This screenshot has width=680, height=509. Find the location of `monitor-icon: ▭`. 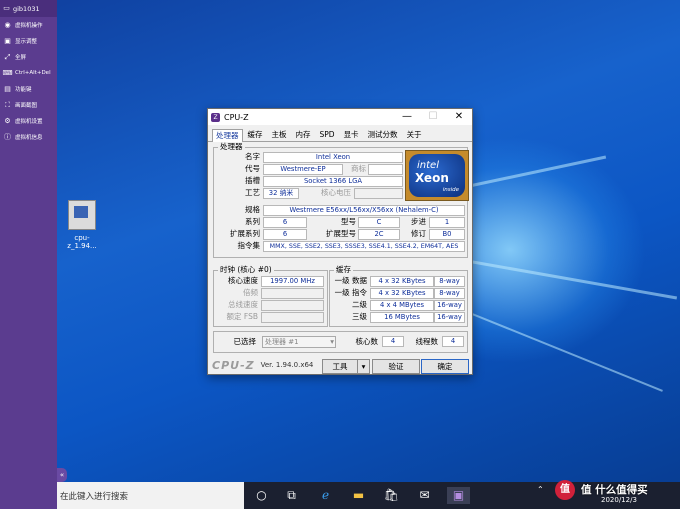

monitor-icon: ▭ is located at coordinates (6, 8).